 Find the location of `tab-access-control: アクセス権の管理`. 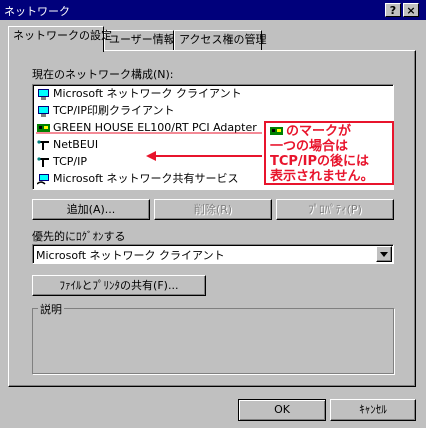

tab-access-control: アクセス権の管理 is located at coordinates (220, 40).